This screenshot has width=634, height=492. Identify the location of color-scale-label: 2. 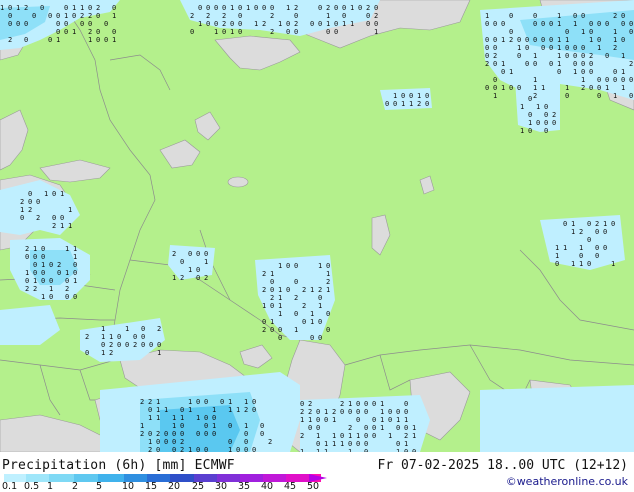
(75, 486).